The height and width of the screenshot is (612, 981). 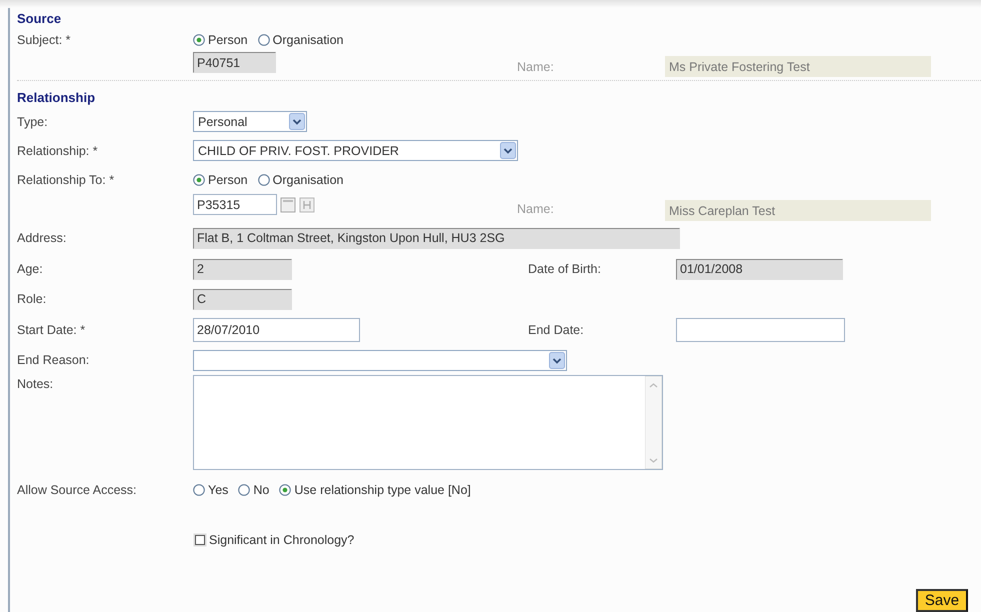 I want to click on name-field: Ms Private Fostering Test, so click(x=798, y=66).